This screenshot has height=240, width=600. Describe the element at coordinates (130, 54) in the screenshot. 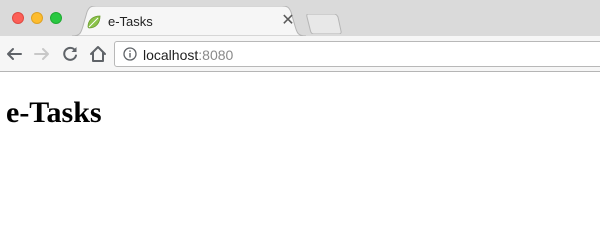

I see `info-icon` at that location.